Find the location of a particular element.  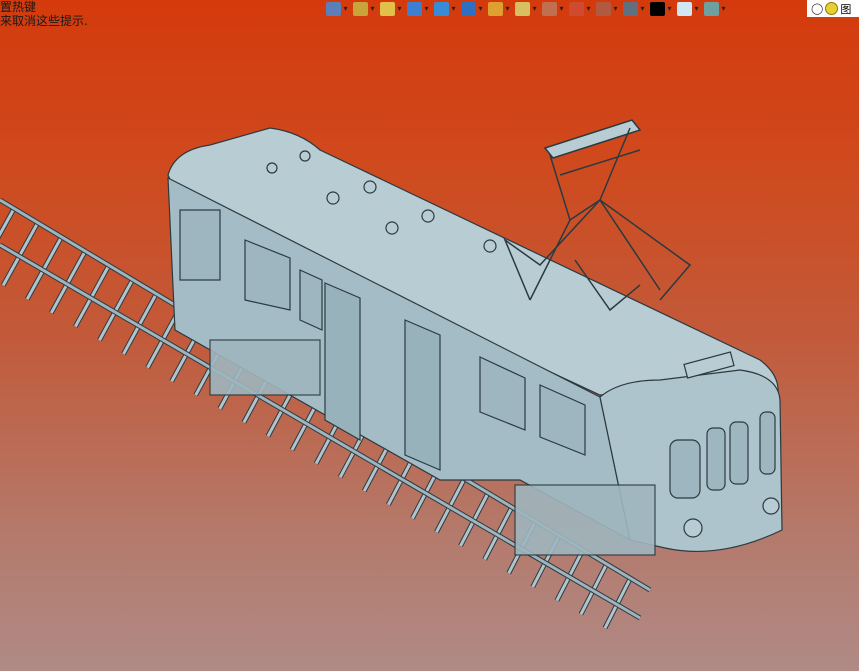

appearance-tool: ▾ is located at coordinates (418, 9).